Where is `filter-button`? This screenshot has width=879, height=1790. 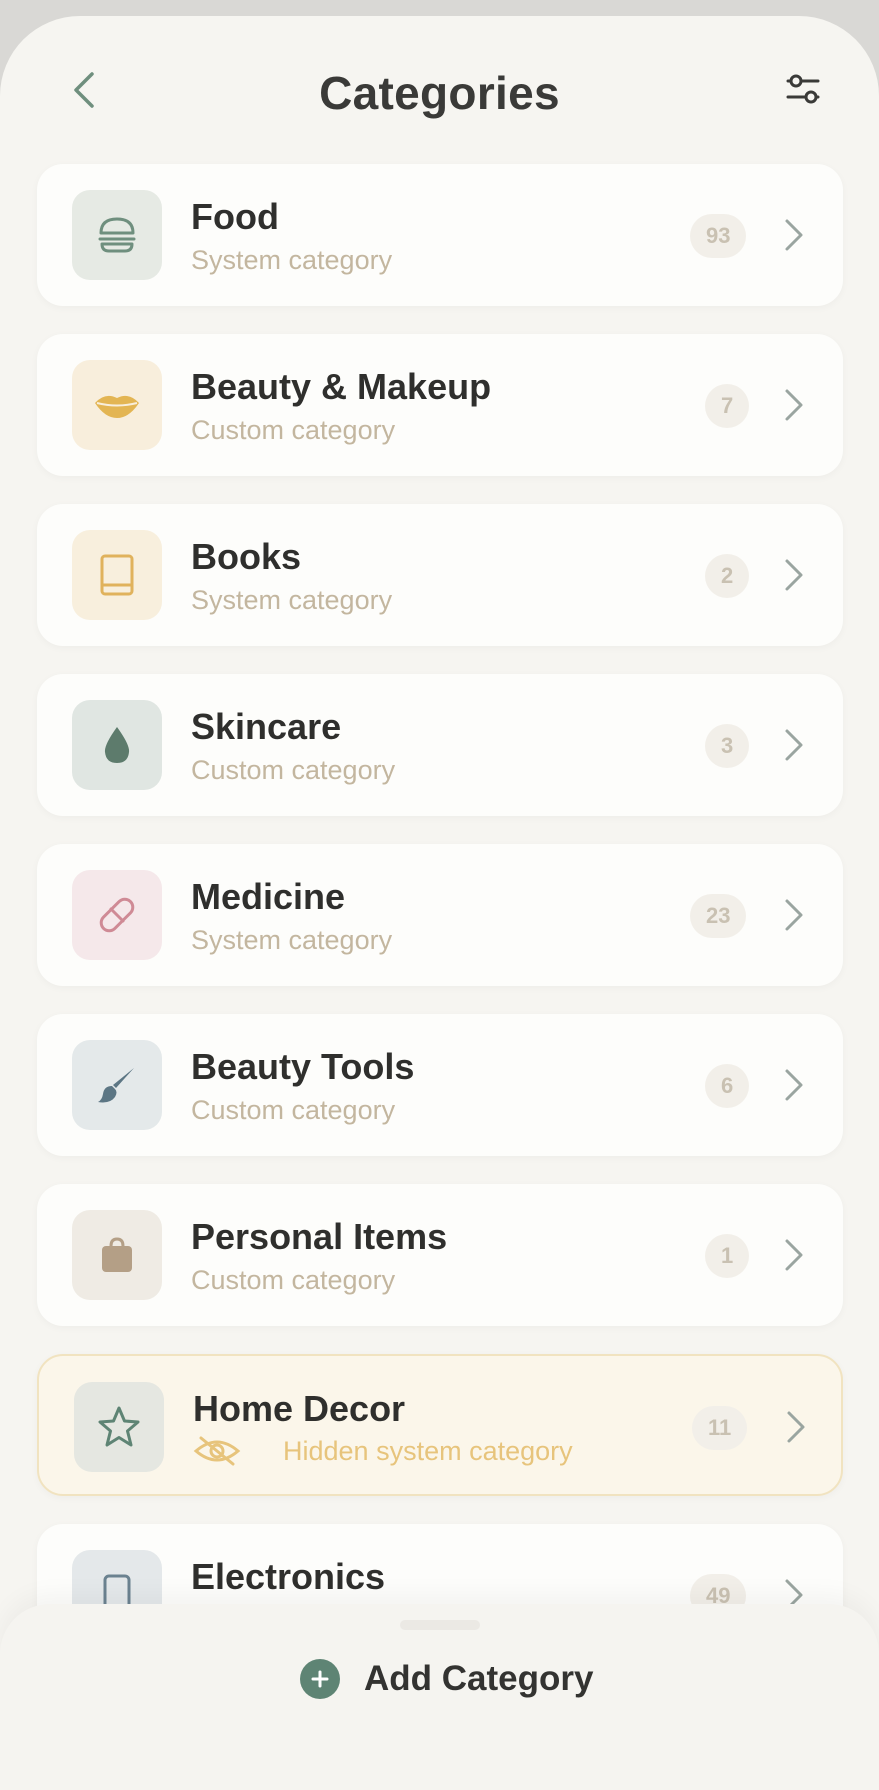 filter-button is located at coordinates (803, 89).